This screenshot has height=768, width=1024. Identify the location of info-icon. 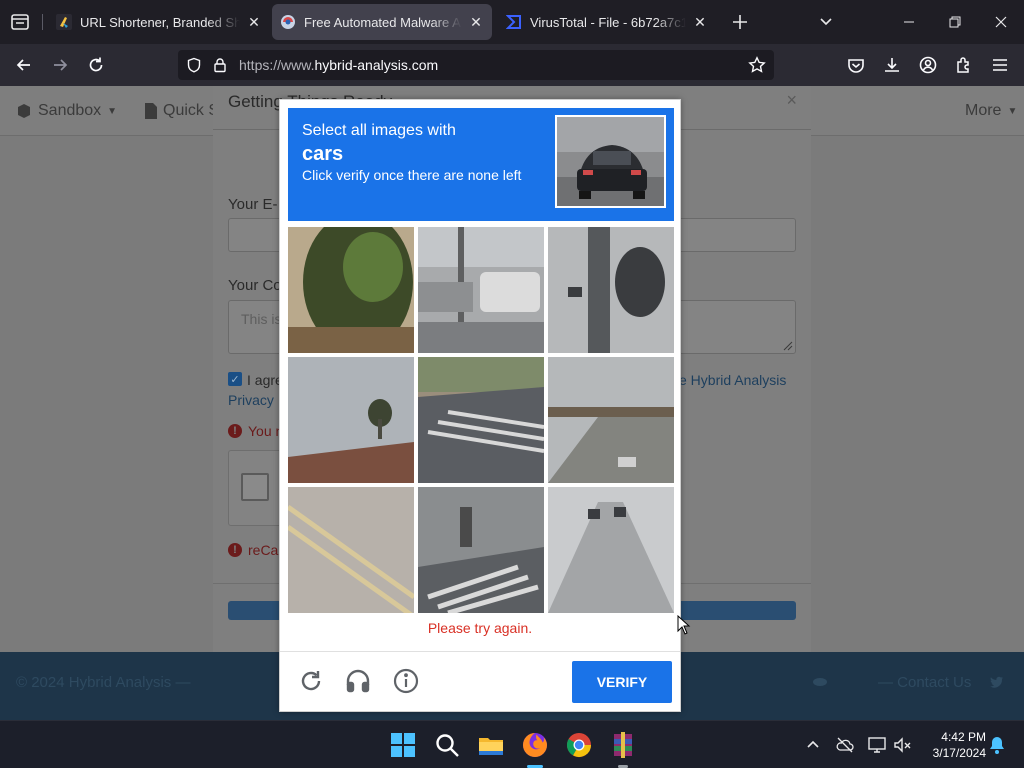
(406, 681).